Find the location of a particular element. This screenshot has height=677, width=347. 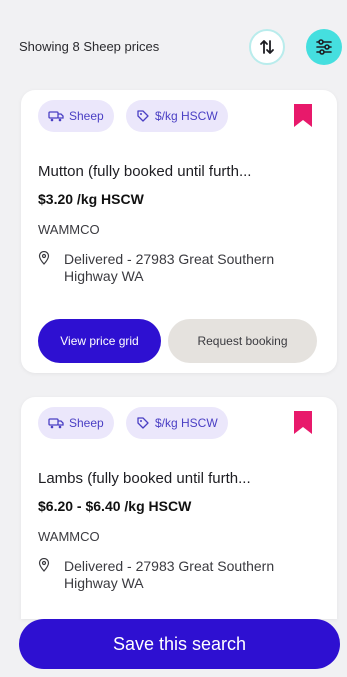

sort-arrows-icon is located at coordinates (267, 47).